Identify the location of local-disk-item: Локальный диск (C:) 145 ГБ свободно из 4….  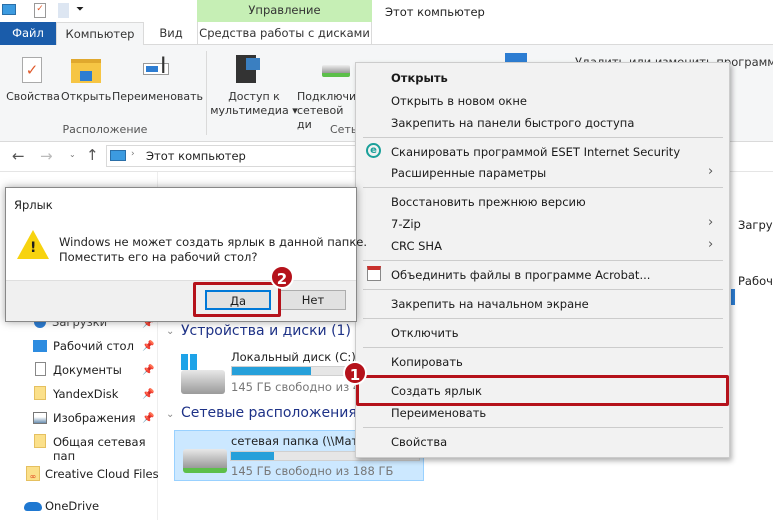
(271, 373).